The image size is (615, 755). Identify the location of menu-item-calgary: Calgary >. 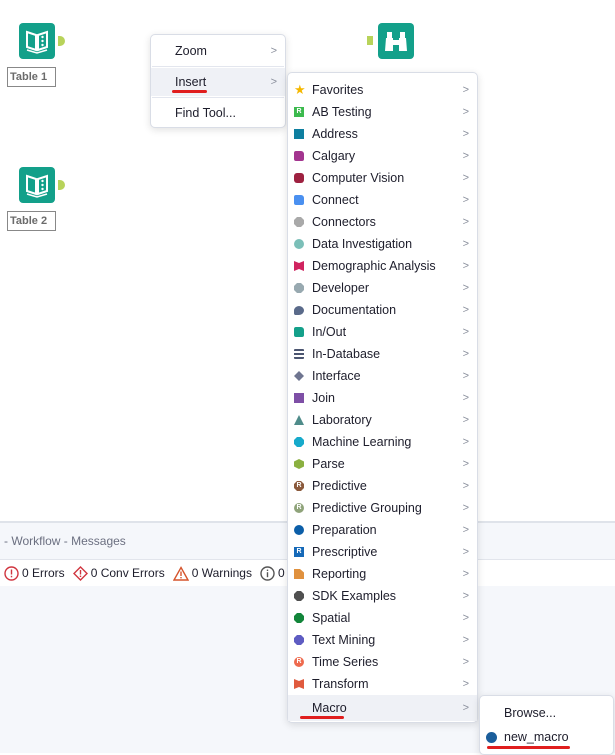
(382, 156).